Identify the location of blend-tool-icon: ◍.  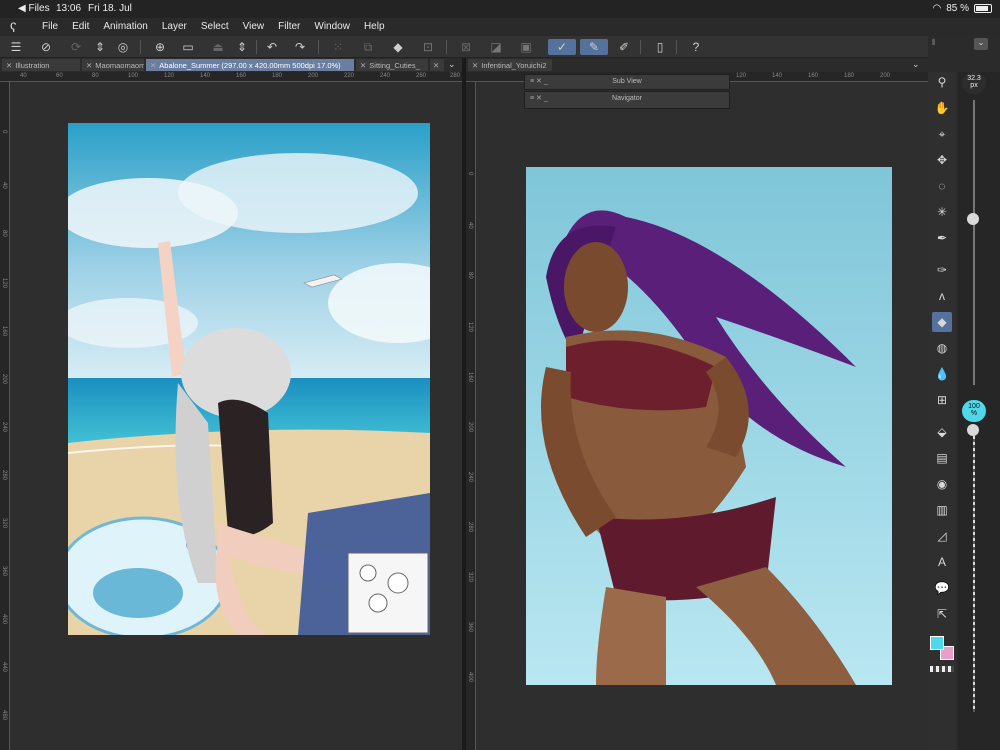
(942, 348).